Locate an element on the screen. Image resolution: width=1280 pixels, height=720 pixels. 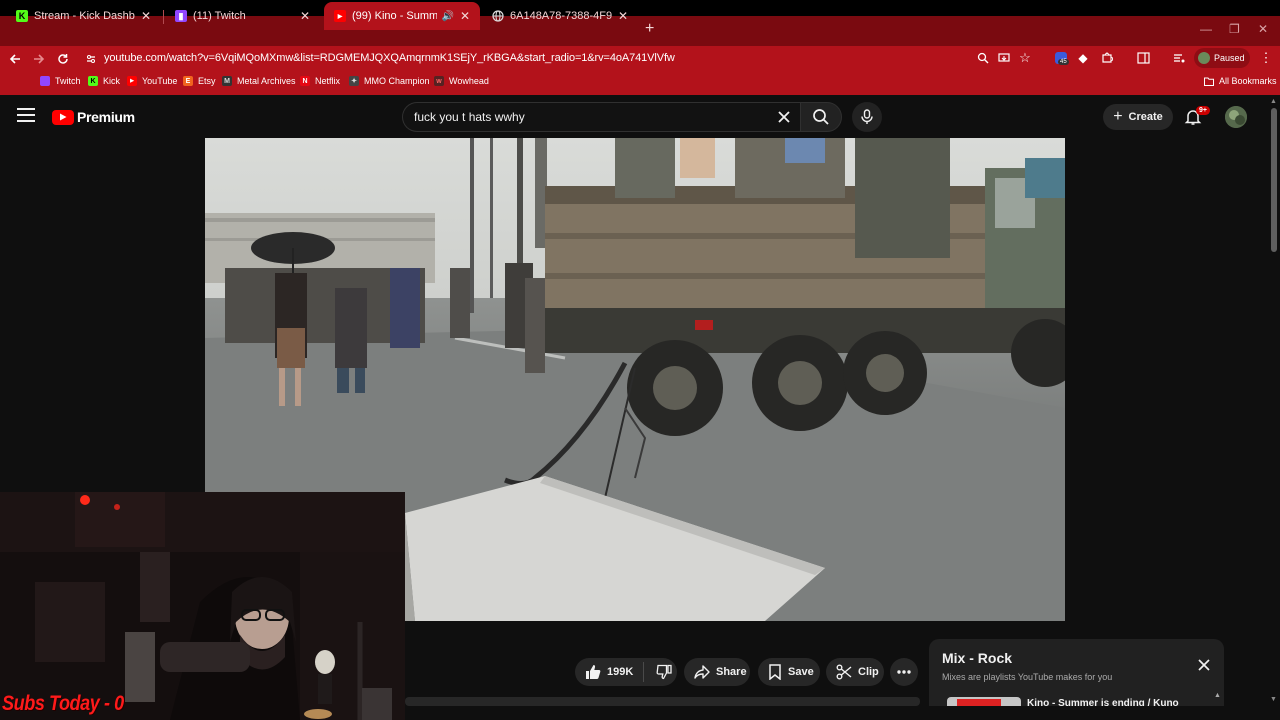
netflix-icon: N is located at coordinates (305, 81).